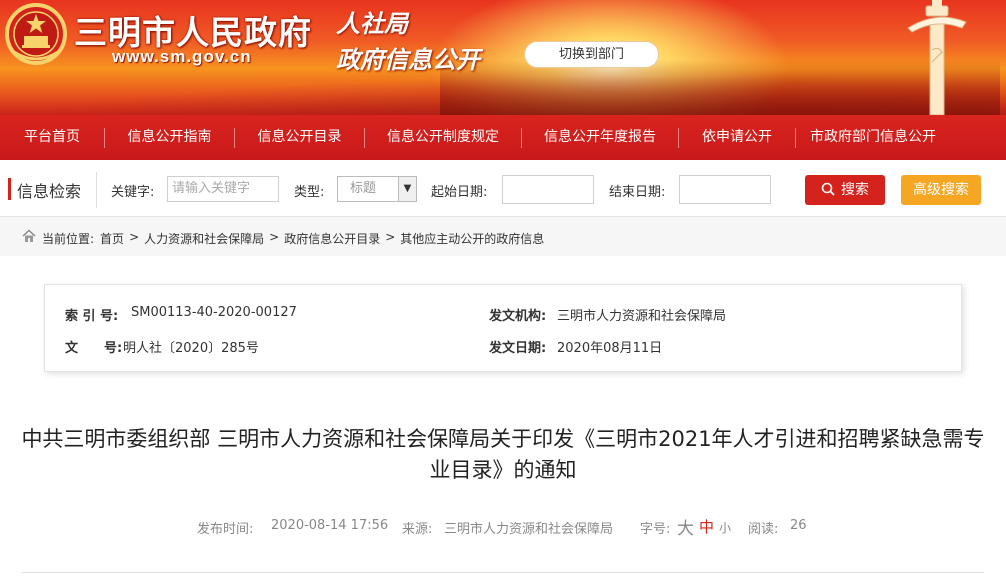 This screenshot has height=577, width=1006. Describe the element at coordinates (941, 190) in the screenshot. I see `advanced-search-button: 高级搜索` at that location.